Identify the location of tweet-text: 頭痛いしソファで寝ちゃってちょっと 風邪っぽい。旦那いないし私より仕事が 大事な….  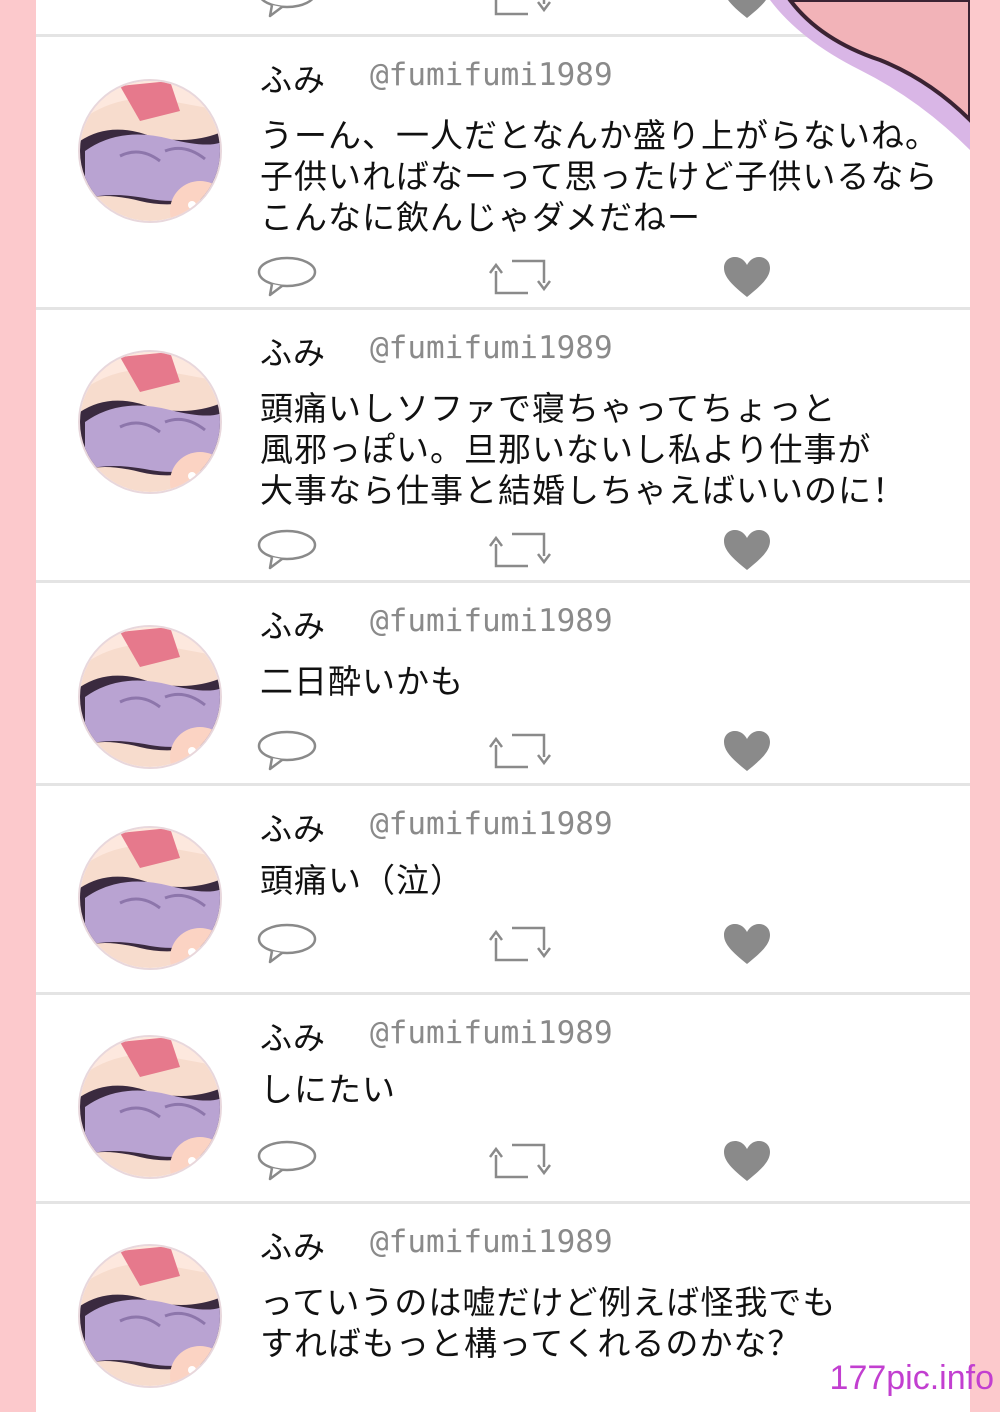
(583, 449).